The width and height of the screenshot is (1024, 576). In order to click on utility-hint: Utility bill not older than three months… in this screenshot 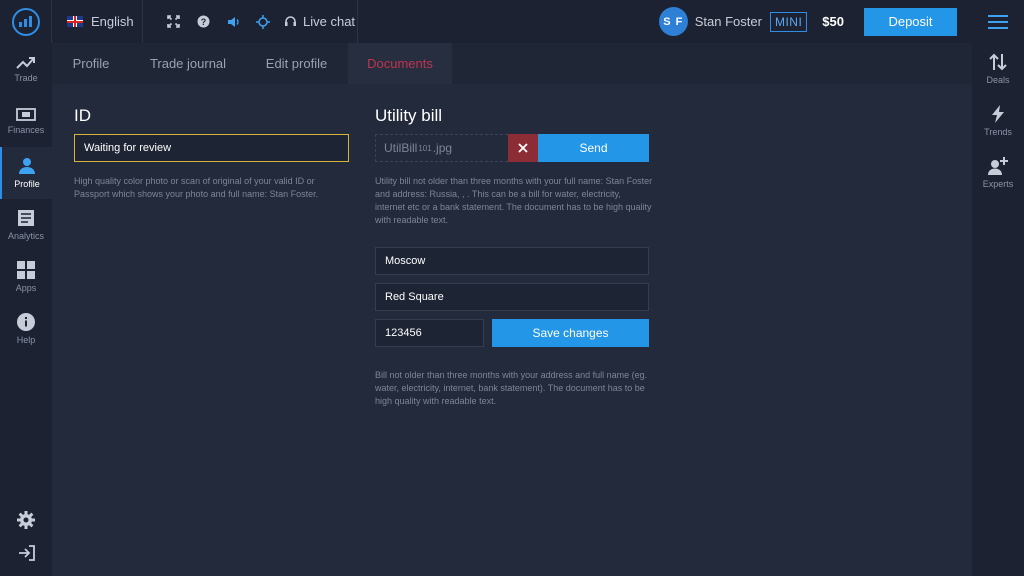, I will do `click(514, 200)`.